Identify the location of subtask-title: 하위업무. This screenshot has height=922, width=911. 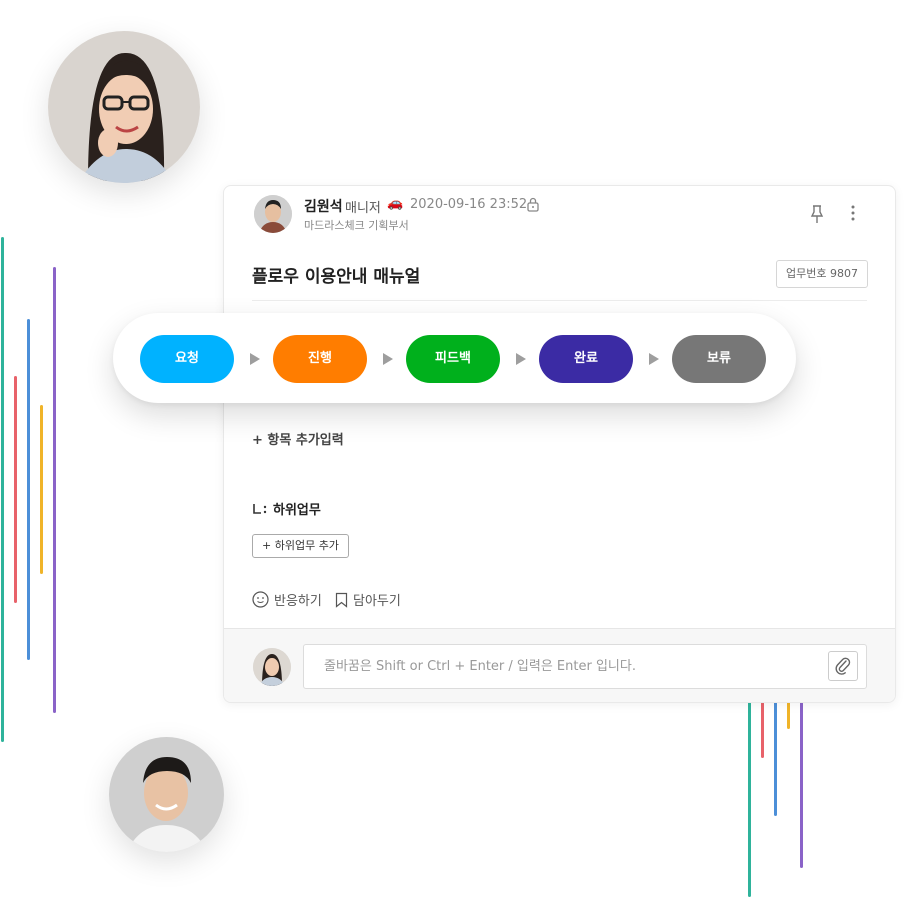
(297, 510).